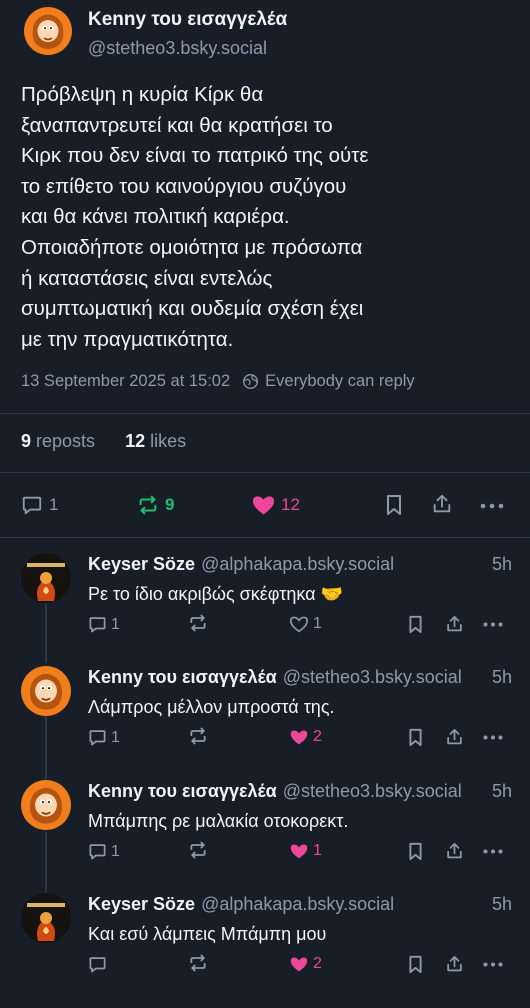  Describe the element at coordinates (125, 381) in the screenshot. I see `post-timestamp: 13 September 2025 at 15:02` at that location.